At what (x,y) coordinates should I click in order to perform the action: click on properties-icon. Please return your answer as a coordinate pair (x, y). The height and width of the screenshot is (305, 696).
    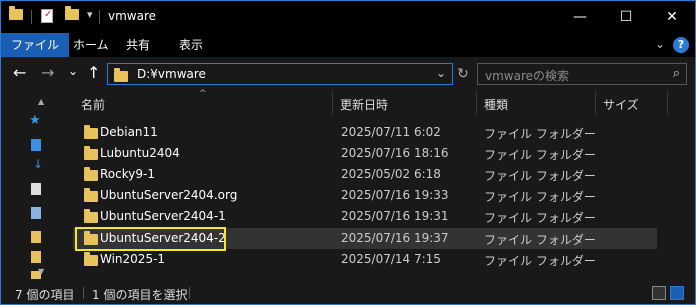
    Looking at the image, I should click on (47, 16).